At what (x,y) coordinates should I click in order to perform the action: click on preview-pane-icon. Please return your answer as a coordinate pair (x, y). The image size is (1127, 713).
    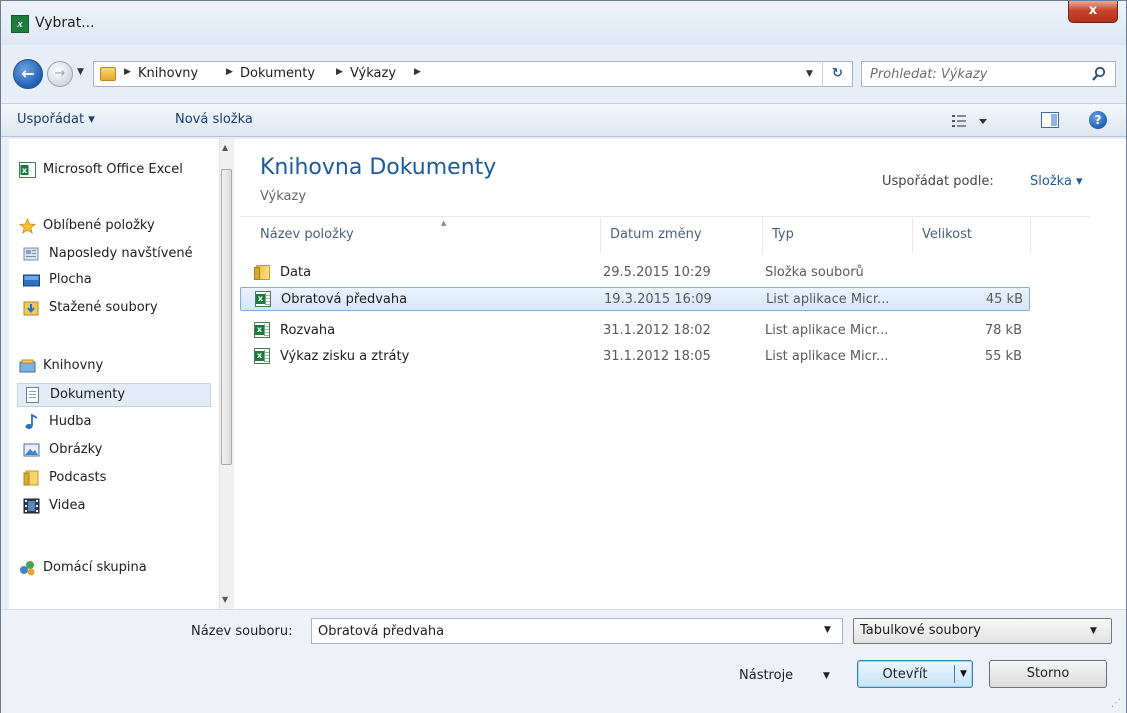
    Looking at the image, I should click on (1050, 120).